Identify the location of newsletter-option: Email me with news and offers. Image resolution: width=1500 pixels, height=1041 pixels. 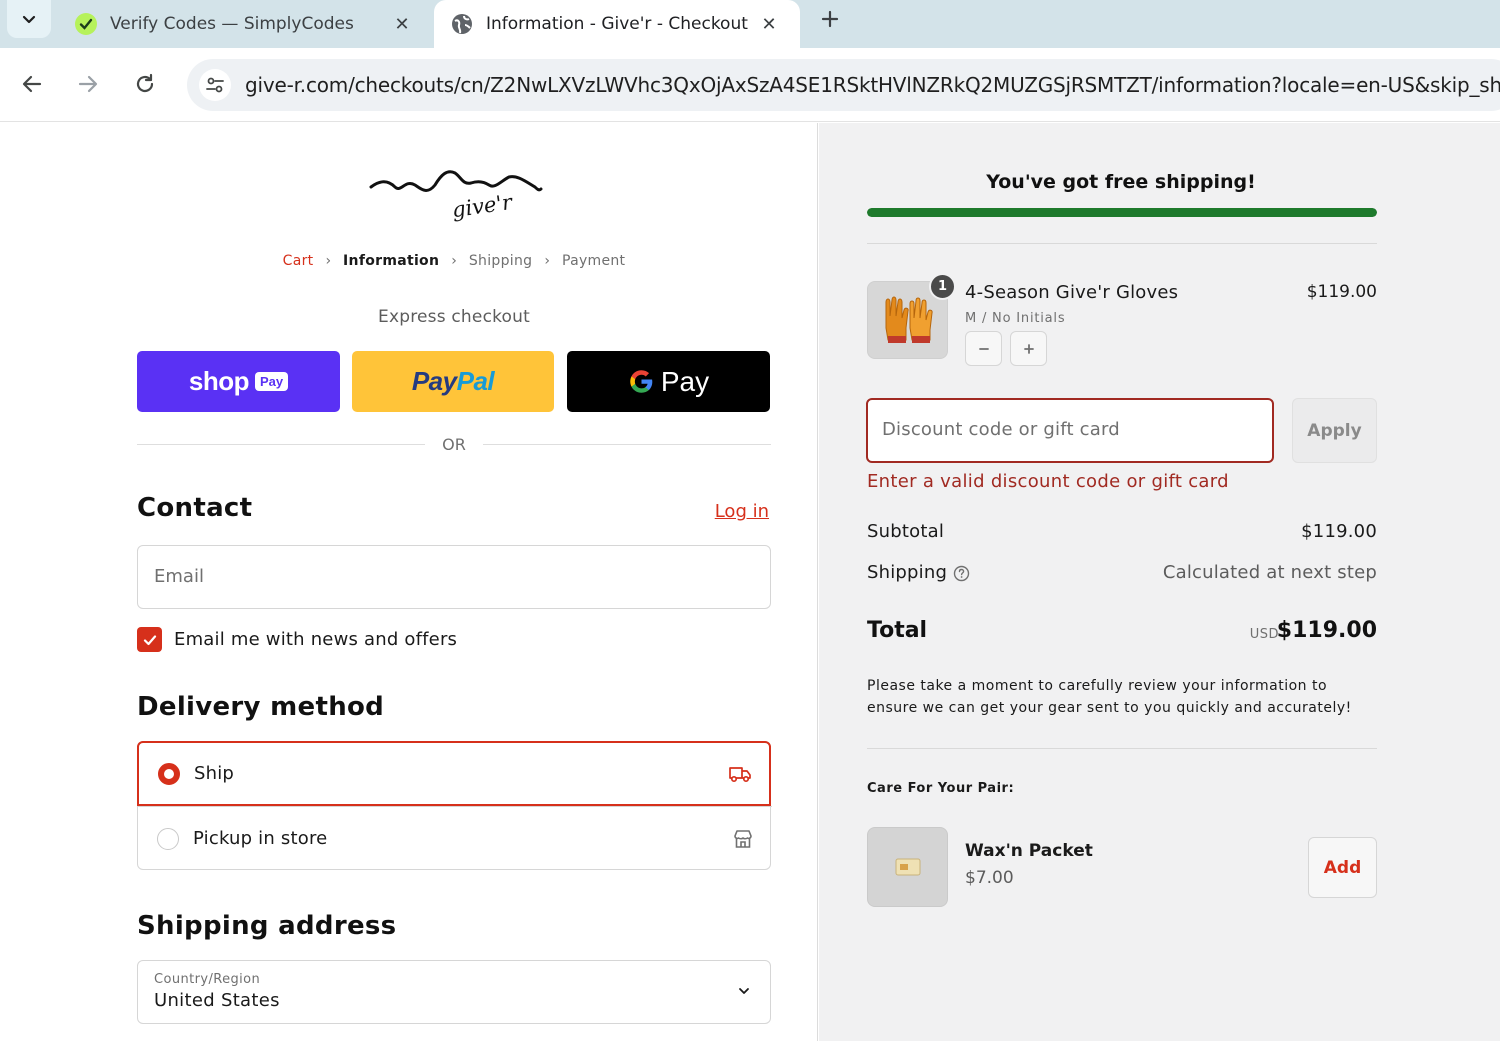
(297, 639).